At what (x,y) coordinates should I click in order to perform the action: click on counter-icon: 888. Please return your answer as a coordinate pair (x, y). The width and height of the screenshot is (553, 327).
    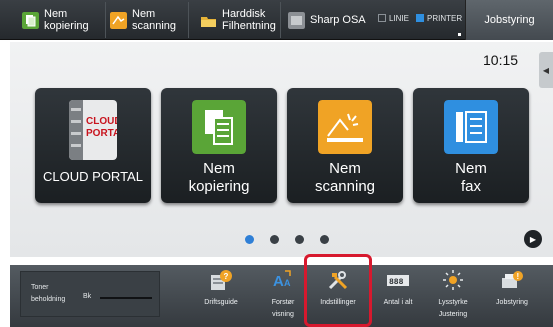
    Looking at the image, I should click on (398, 281).